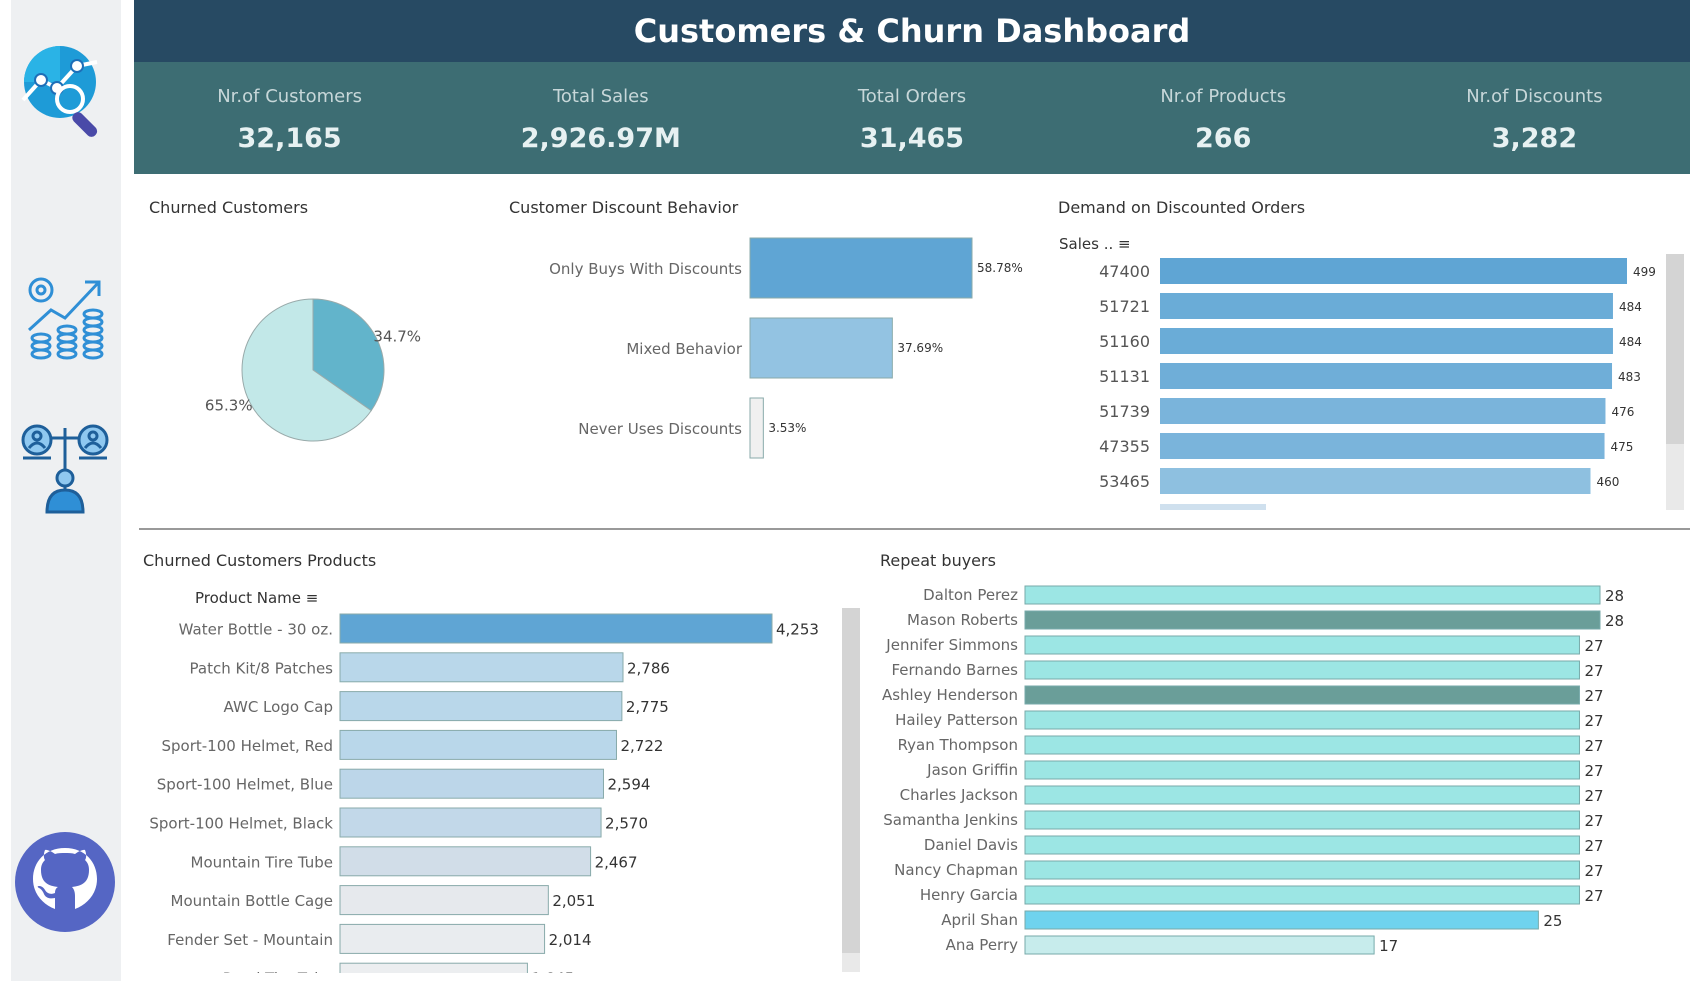 Image resolution: width=1690 pixels, height=981 pixels. I want to click on kpi-label: Nr.of Customers, so click(290, 96).